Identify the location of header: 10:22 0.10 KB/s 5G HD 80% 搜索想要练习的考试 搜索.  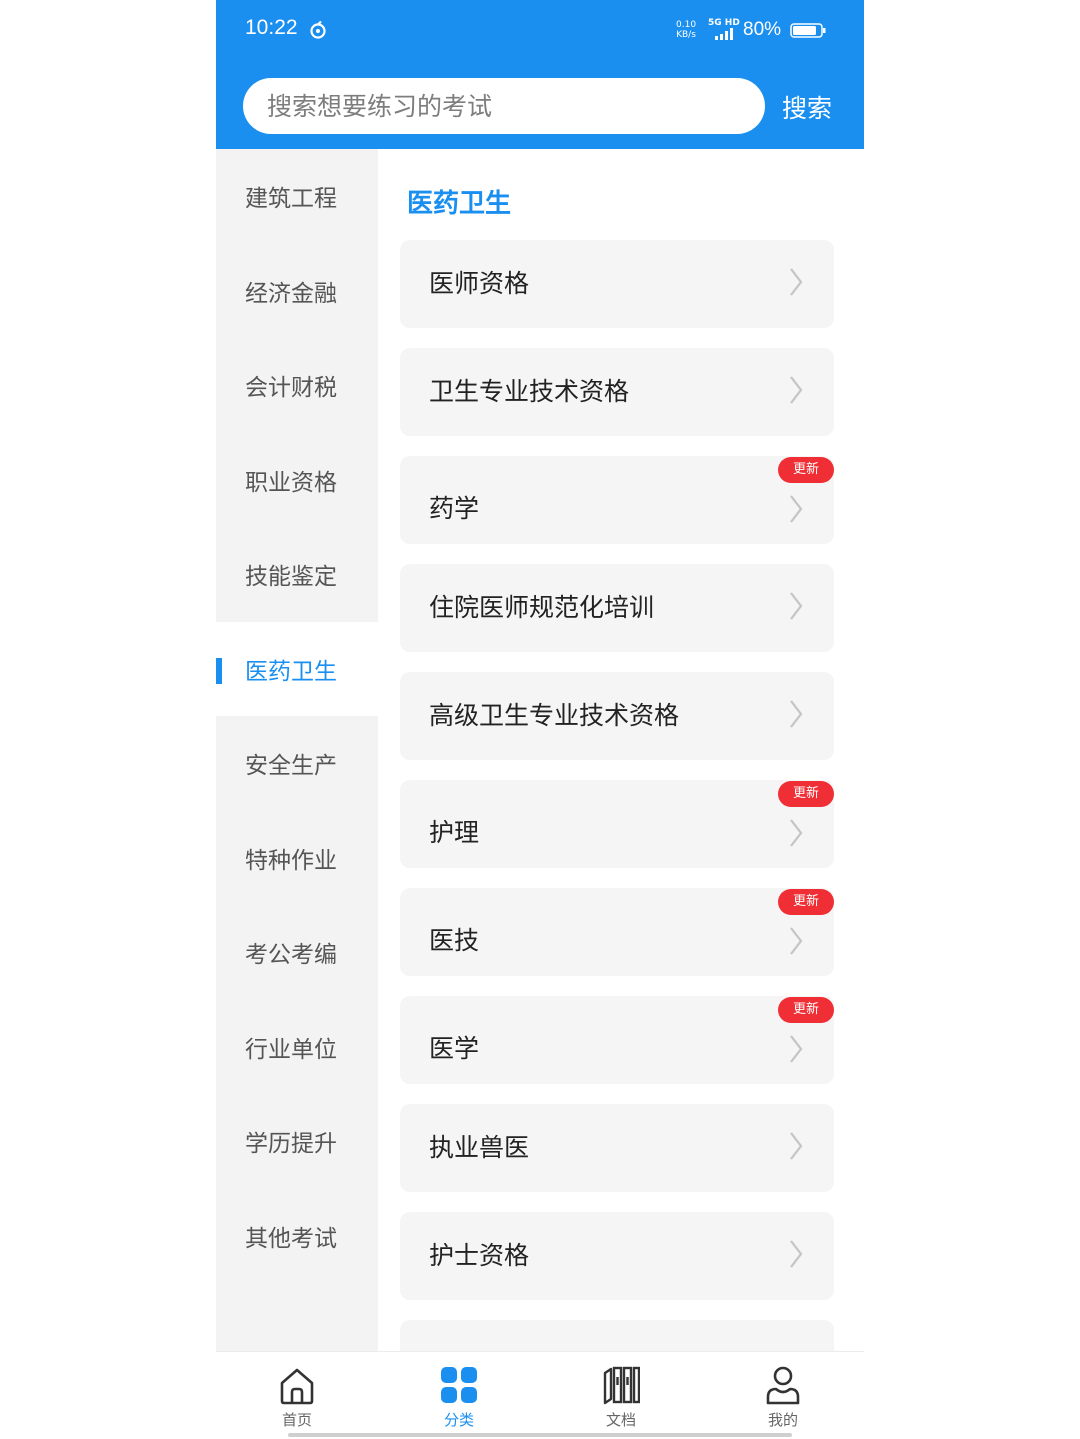
(540, 74).